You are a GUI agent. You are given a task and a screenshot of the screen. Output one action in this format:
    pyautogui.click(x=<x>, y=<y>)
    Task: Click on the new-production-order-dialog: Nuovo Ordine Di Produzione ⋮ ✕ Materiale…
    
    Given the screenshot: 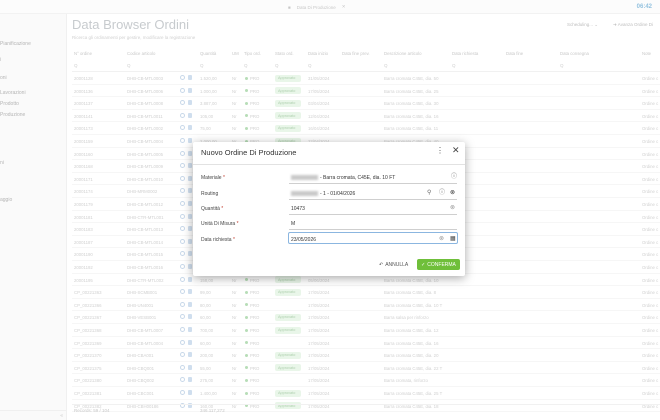 What is the action you would take?
    pyautogui.click(x=329, y=209)
    